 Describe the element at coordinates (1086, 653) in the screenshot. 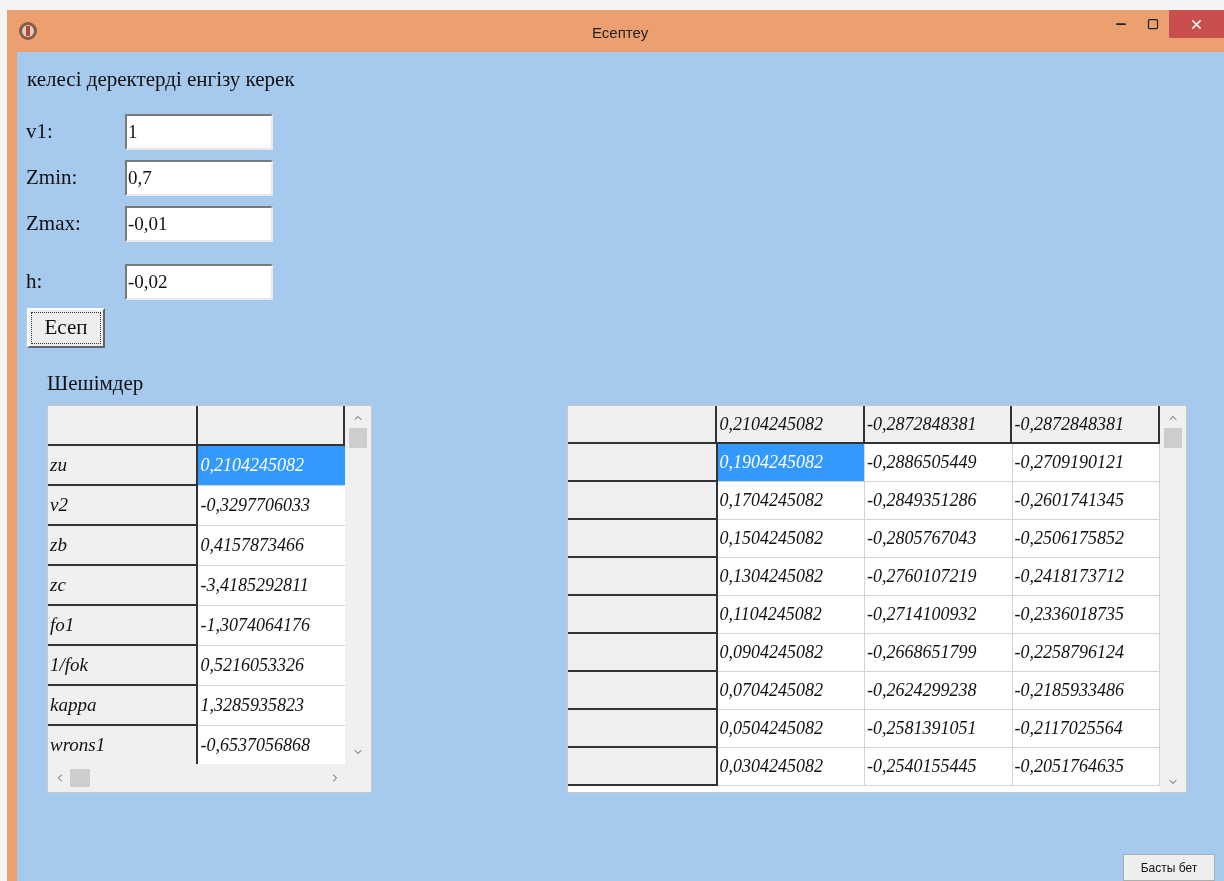

I see `table-cell: -0,2258796124` at that location.